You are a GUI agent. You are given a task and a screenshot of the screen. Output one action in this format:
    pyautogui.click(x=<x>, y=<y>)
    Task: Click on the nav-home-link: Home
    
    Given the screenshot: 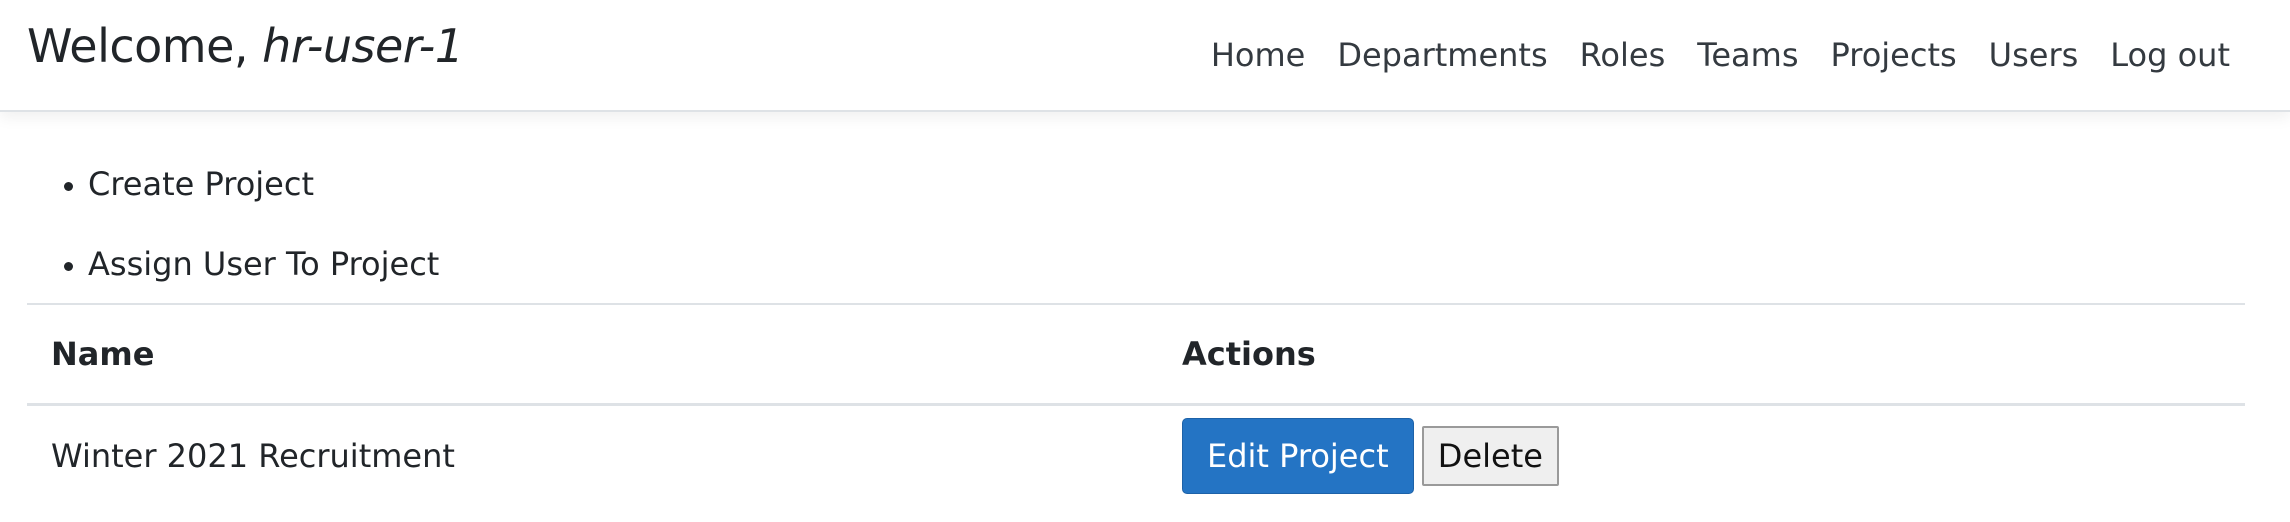 What is the action you would take?
    pyautogui.click(x=1258, y=55)
    